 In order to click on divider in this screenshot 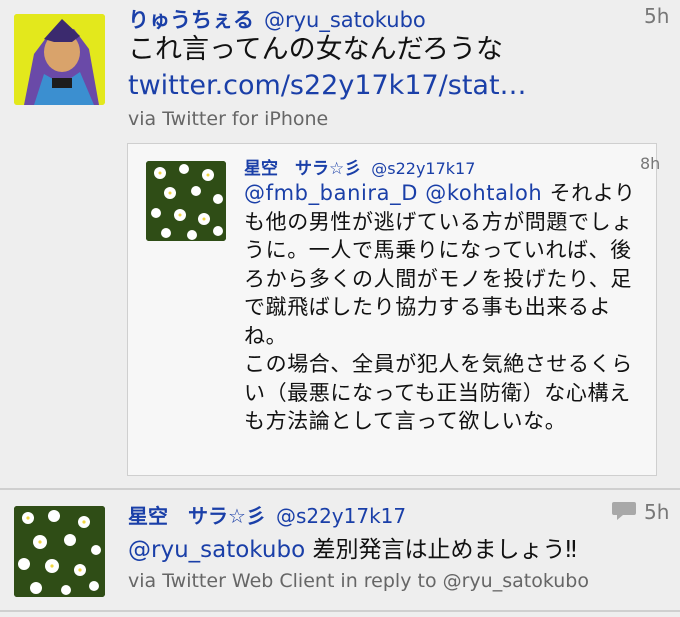, I will do `click(340, 611)`.